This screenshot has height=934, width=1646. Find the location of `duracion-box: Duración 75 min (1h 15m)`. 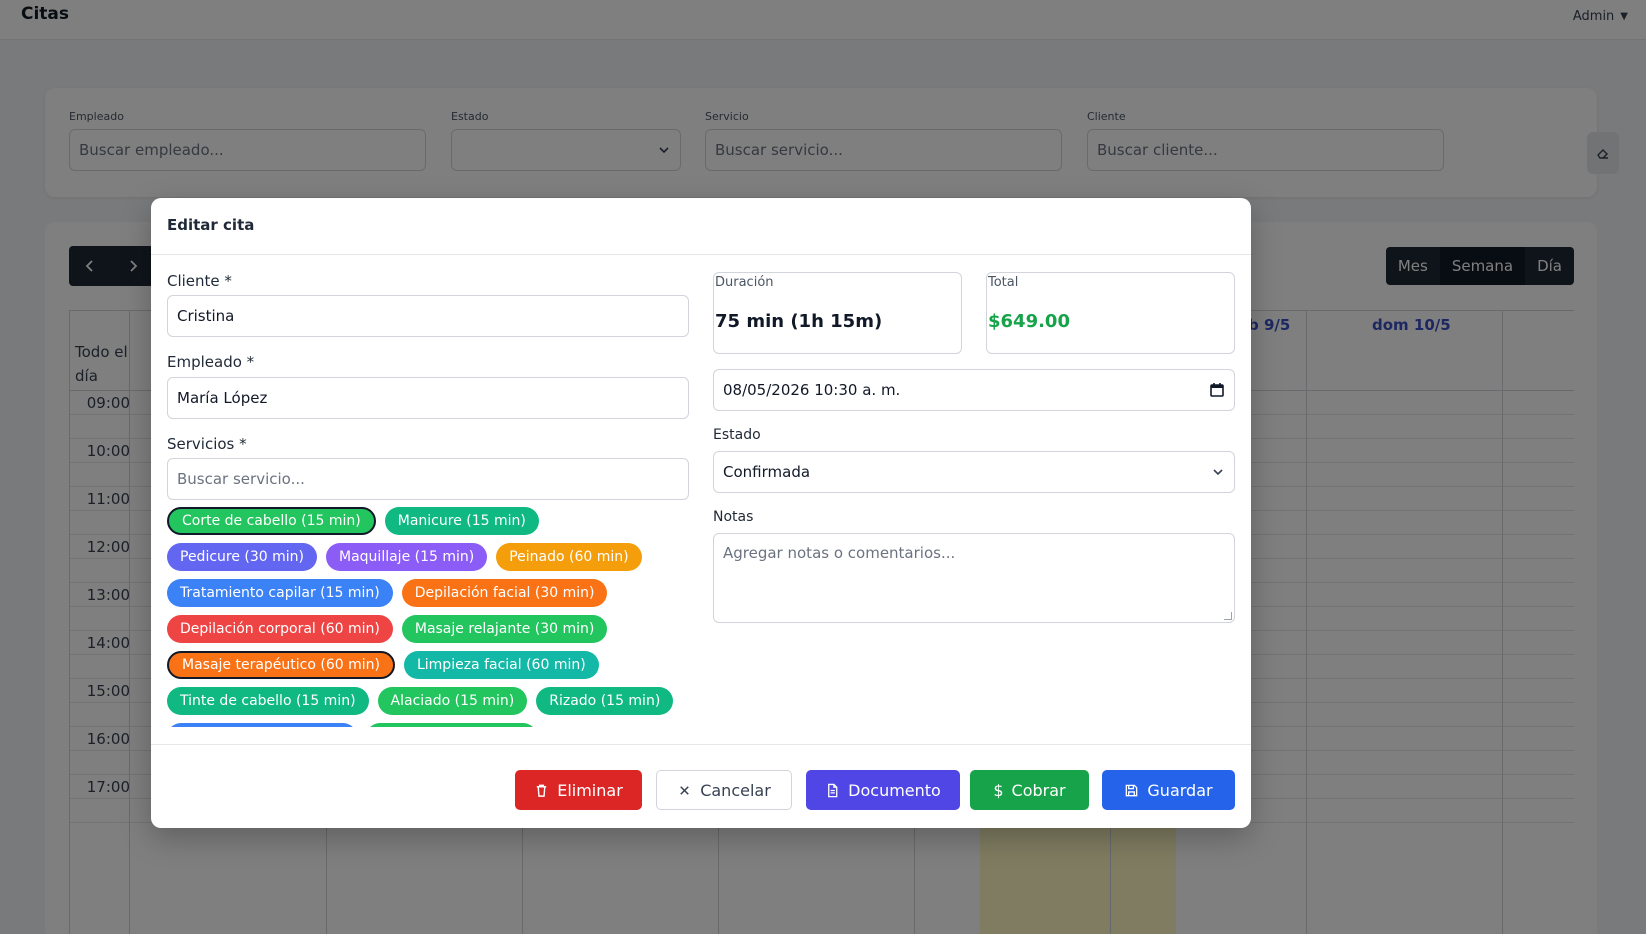

duracion-box: Duración 75 min (1h 15m) is located at coordinates (837, 313).